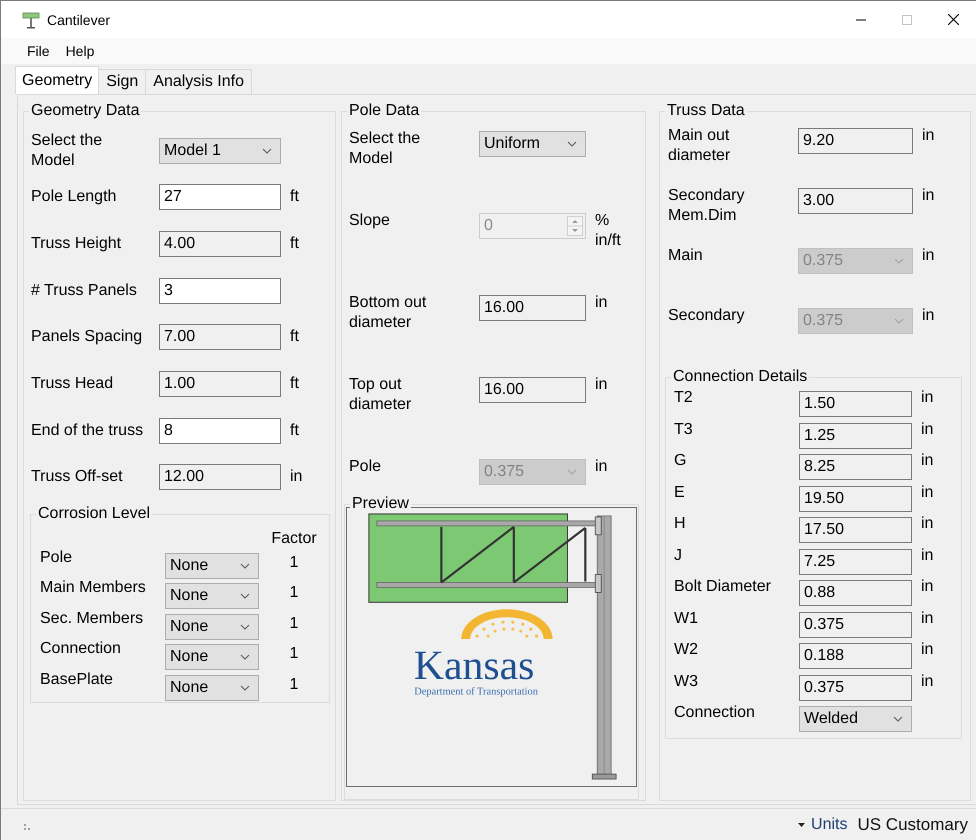 The image size is (976, 840). I want to click on group-title: Geometry Data, so click(85, 111).